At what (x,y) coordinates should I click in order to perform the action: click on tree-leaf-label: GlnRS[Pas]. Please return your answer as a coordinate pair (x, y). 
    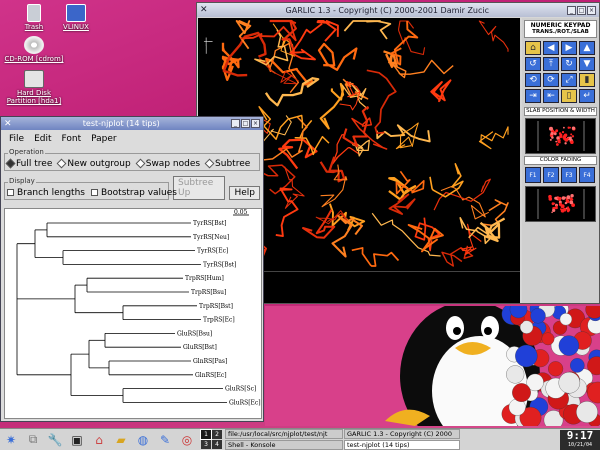
    Looking at the image, I should click on (210, 361).